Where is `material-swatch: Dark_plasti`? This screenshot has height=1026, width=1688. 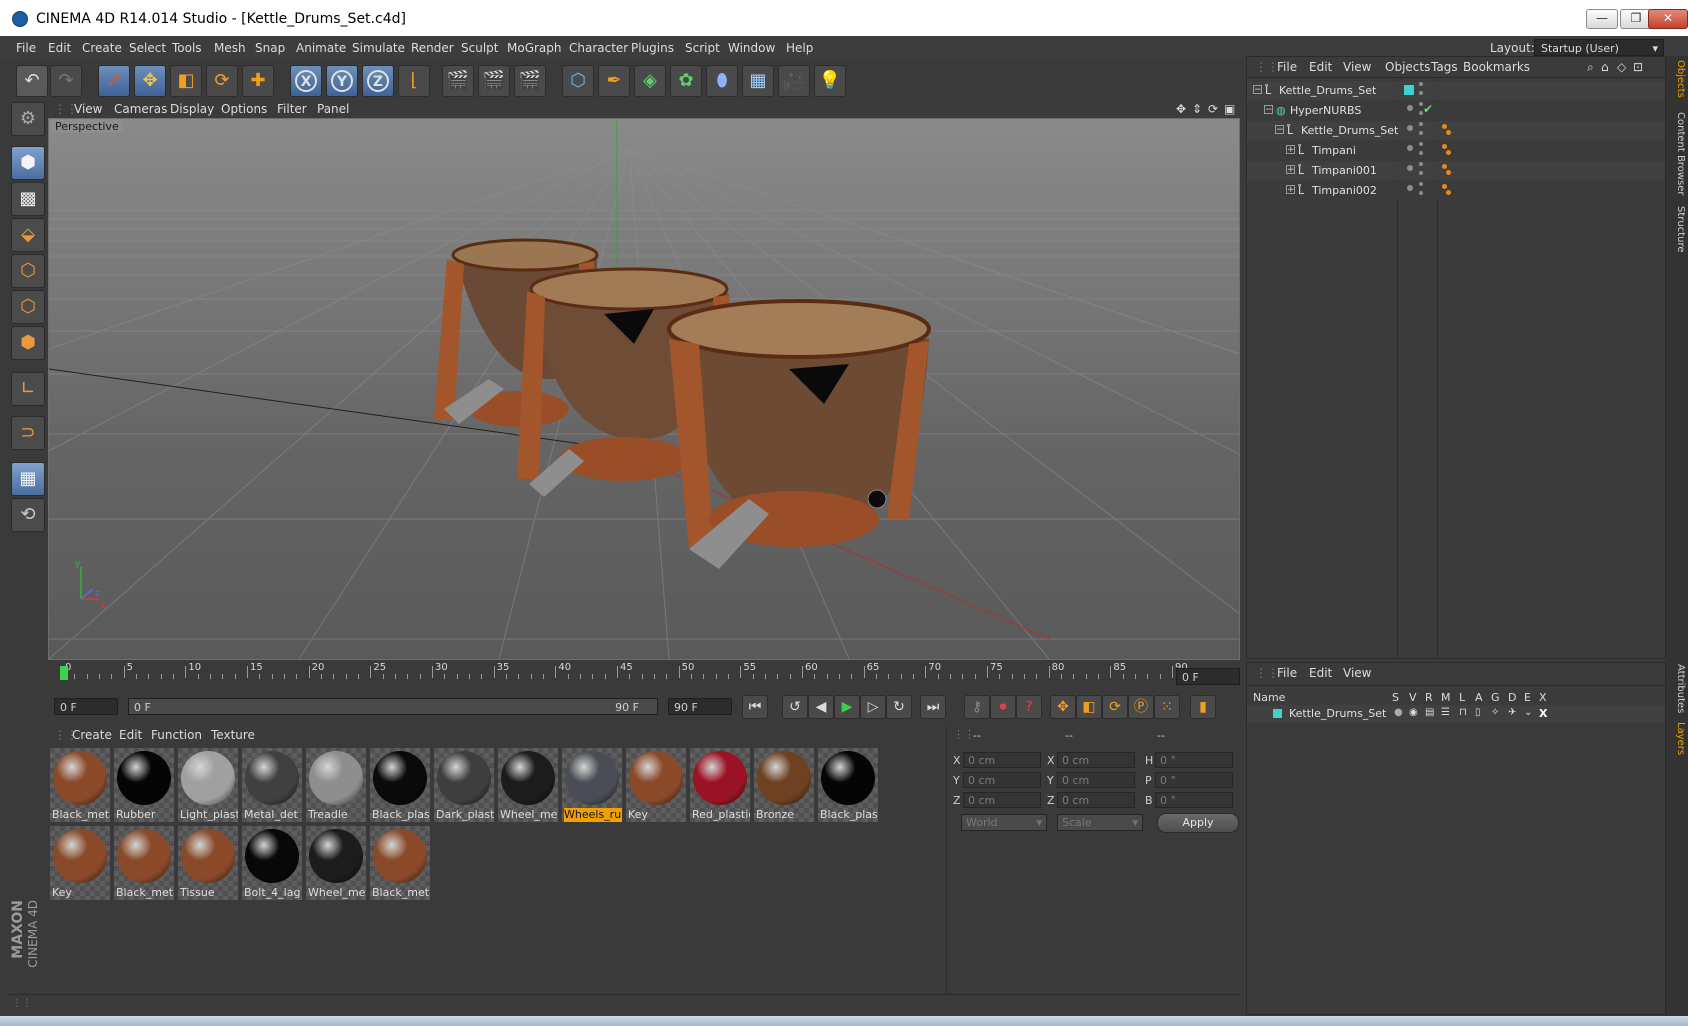 material-swatch: Dark_plasti is located at coordinates (464, 785).